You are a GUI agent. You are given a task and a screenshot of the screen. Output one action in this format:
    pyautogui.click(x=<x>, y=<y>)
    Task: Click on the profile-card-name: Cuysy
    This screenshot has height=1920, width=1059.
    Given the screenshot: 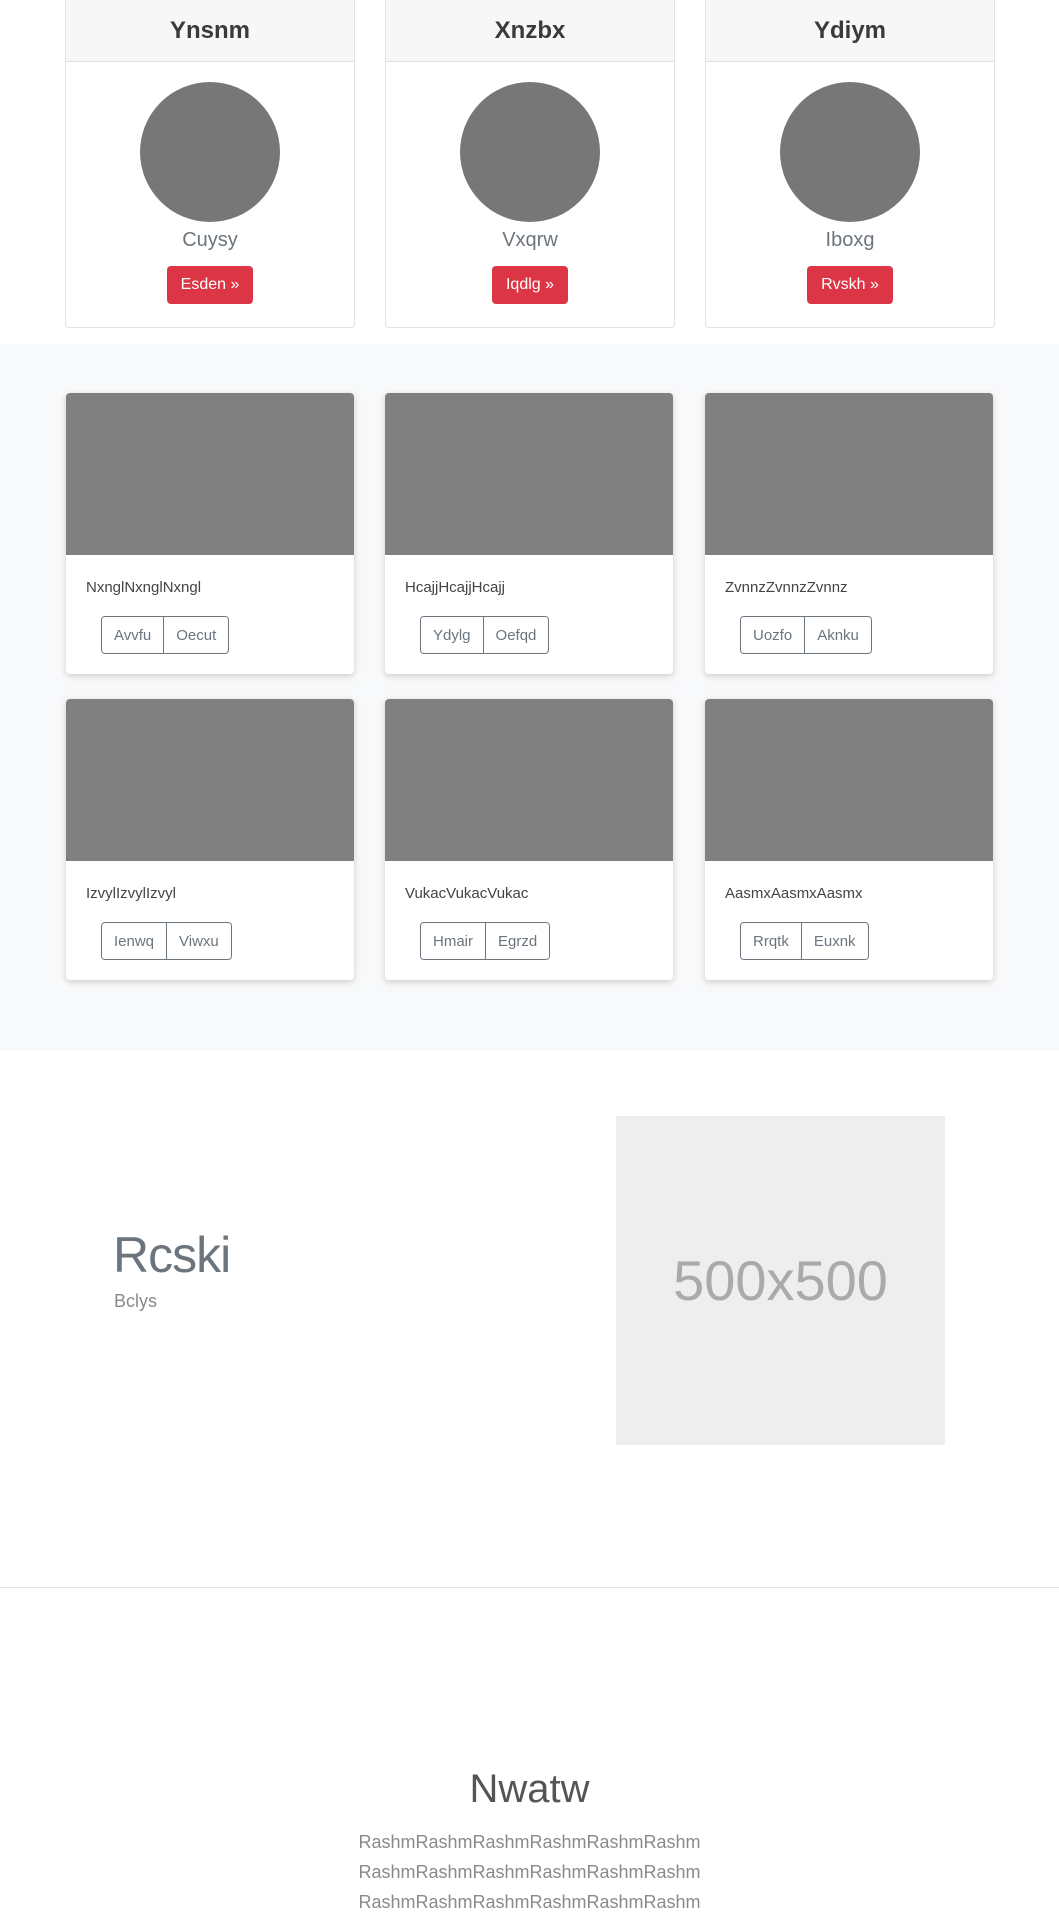 What is the action you would take?
    pyautogui.click(x=210, y=240)
    